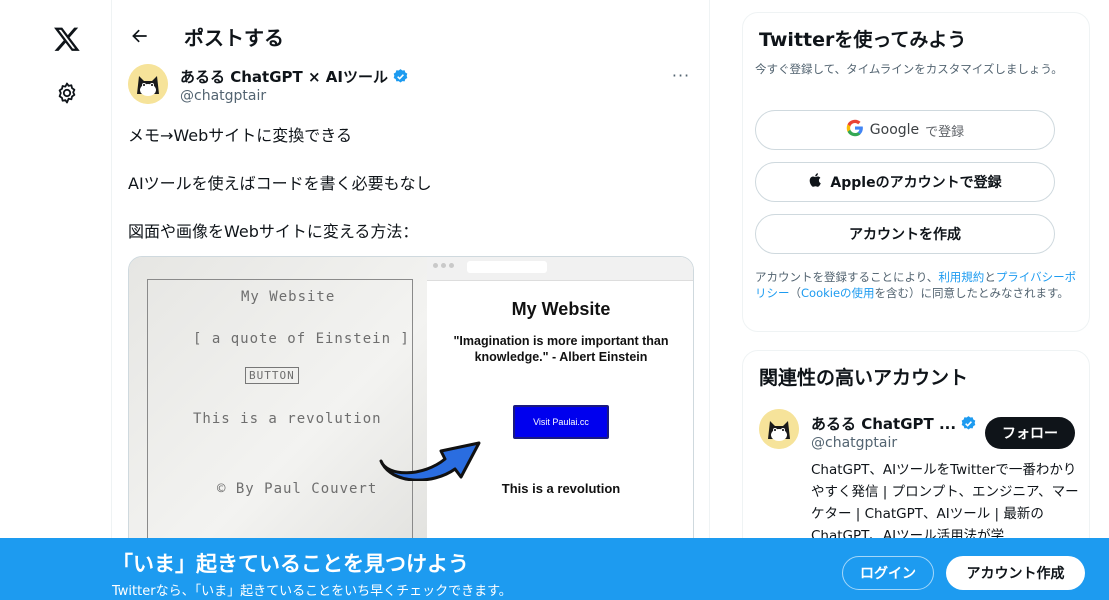 The height and width of the screenshot is (600, 1109). What do you see at coordinates (312, 591) in the screenshot?
I see `banner-subtitle: Twitterなら、「いま」起きていることをいち早くチェックできます。` at bounding box center [312, 591].